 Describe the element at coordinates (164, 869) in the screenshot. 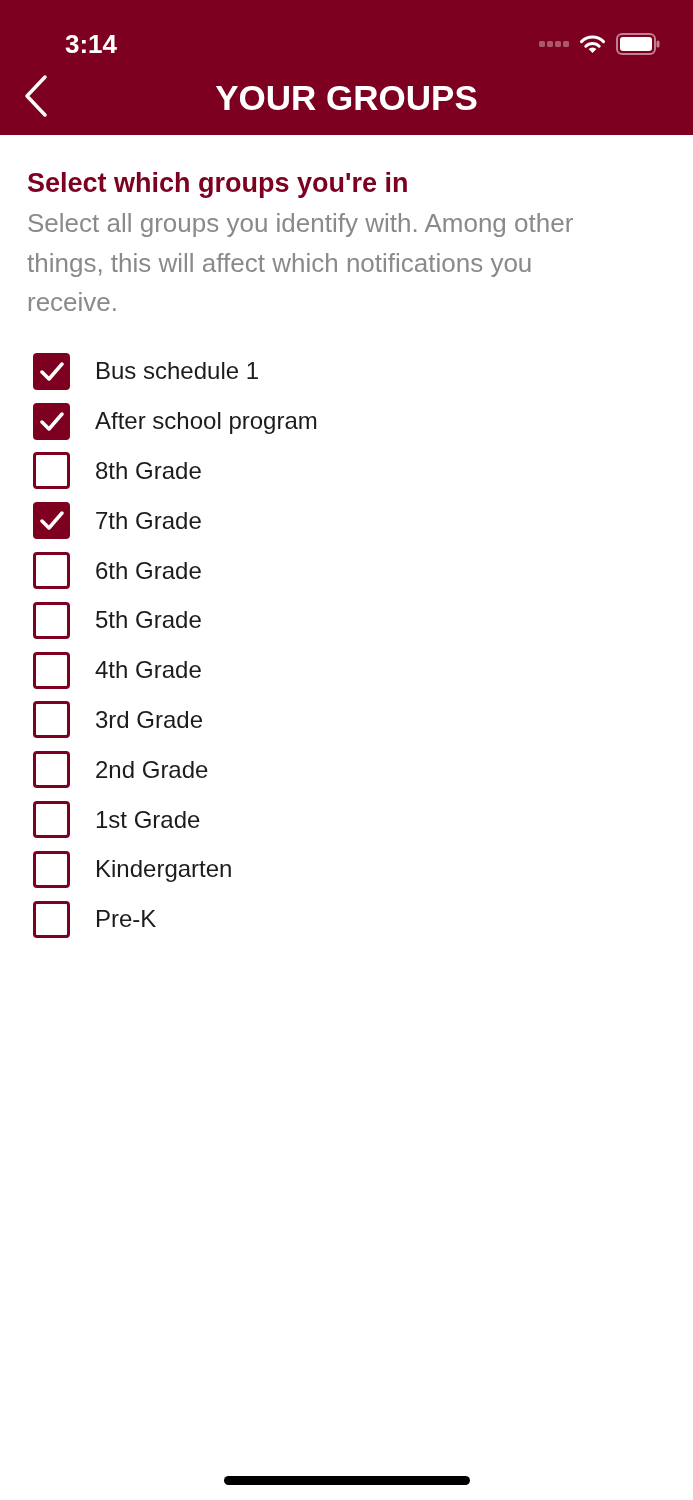

I see `checkbox-label: Kindergarten` at that location.